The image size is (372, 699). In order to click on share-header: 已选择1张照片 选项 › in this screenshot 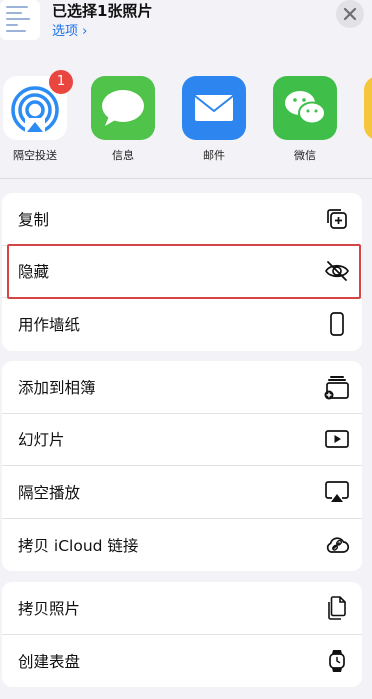, I will do `click(186, 28)`.